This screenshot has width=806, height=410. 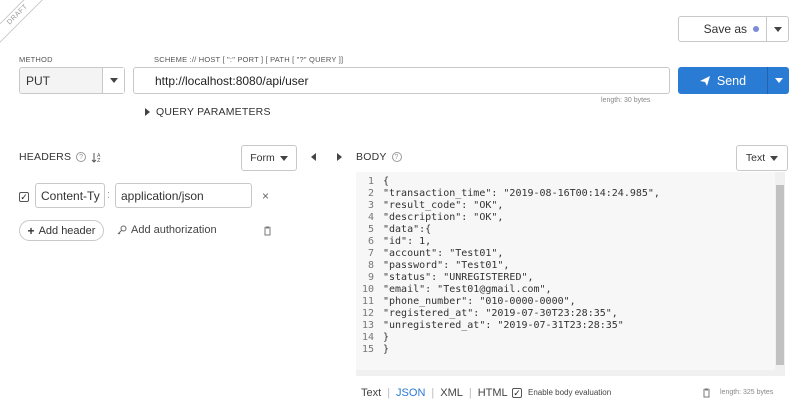 I want to click on save-as-button: Save as, so click(x=733, y=29).